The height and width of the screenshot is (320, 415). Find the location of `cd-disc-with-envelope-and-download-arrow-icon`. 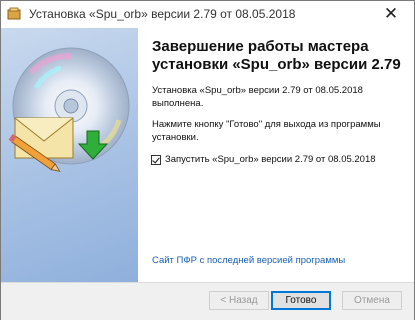

cd-disc-with-envelope-and-download-arrow-icon is located at coordinates (69, 109).